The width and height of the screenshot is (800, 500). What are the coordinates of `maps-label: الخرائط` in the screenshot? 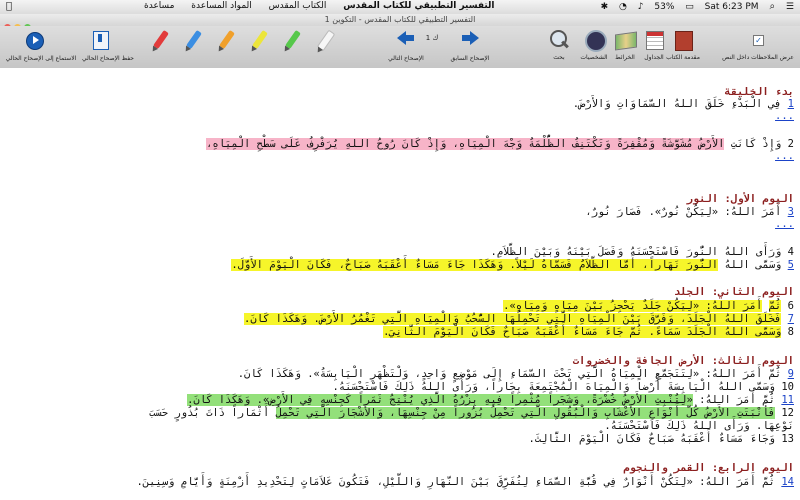 It's located at (625, 57).